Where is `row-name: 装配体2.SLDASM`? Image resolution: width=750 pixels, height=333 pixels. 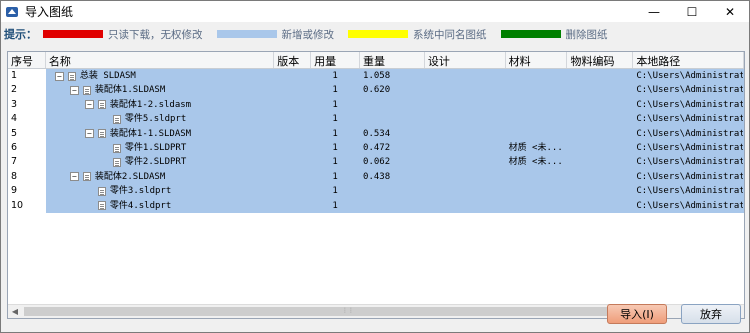 row-name: 装配体2.SLDASM is located at coordinates (130, 176).